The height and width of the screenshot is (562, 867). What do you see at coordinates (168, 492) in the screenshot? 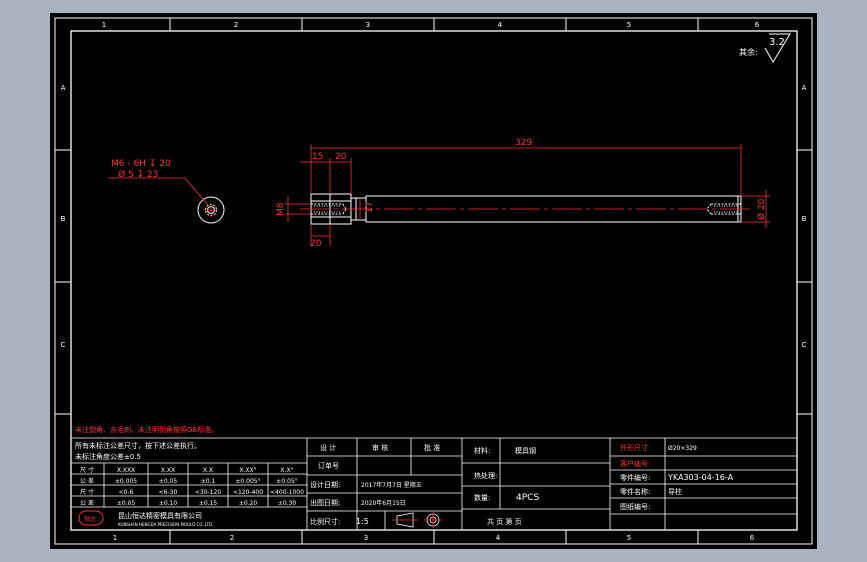
I see `tol-table-cell: <6-30` at bounding box center [168, 492].